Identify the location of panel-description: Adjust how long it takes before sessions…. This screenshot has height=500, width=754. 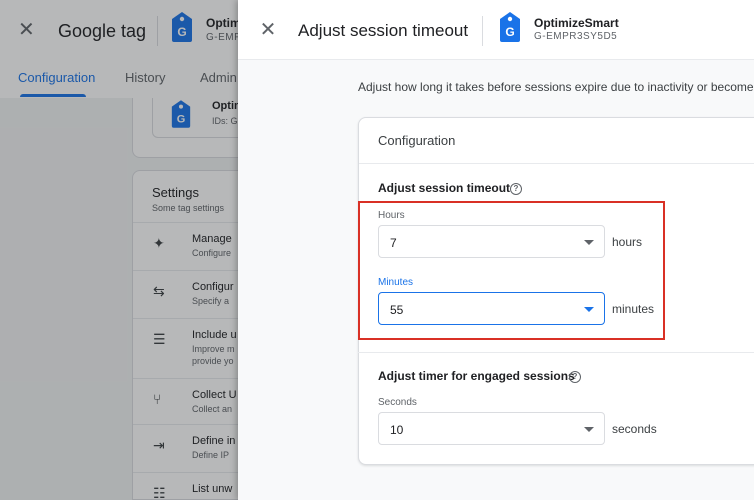
(556, 87).